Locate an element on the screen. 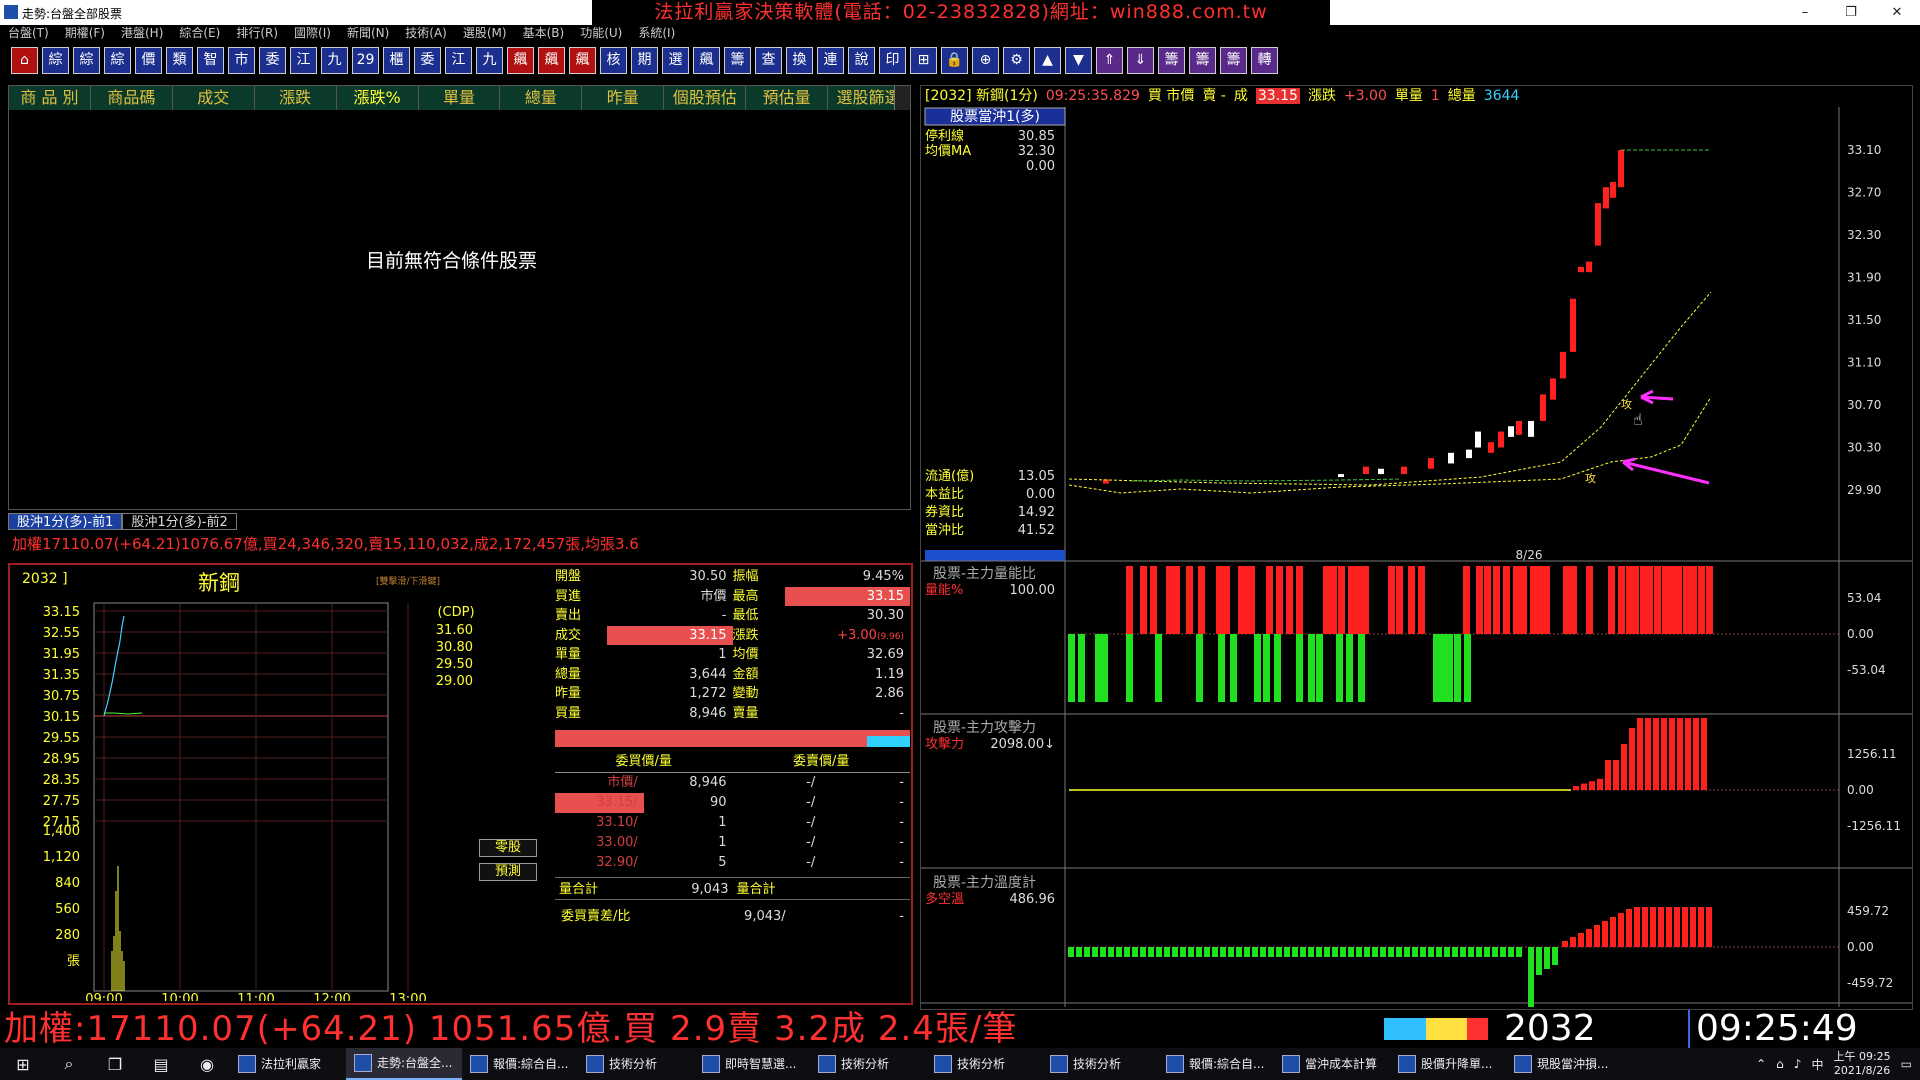  ime-icon: 中 is located at coordinates (1817, 1064).